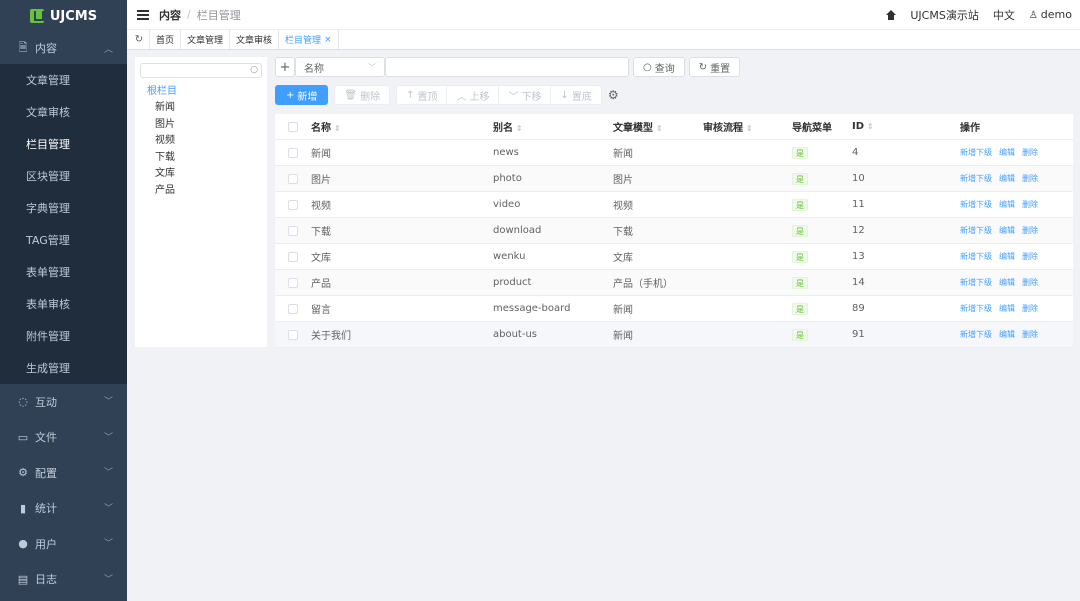 The height and width of the screenshot is (601, 1080). I want to click on gear-icon: ⚙, so click(613, 95).